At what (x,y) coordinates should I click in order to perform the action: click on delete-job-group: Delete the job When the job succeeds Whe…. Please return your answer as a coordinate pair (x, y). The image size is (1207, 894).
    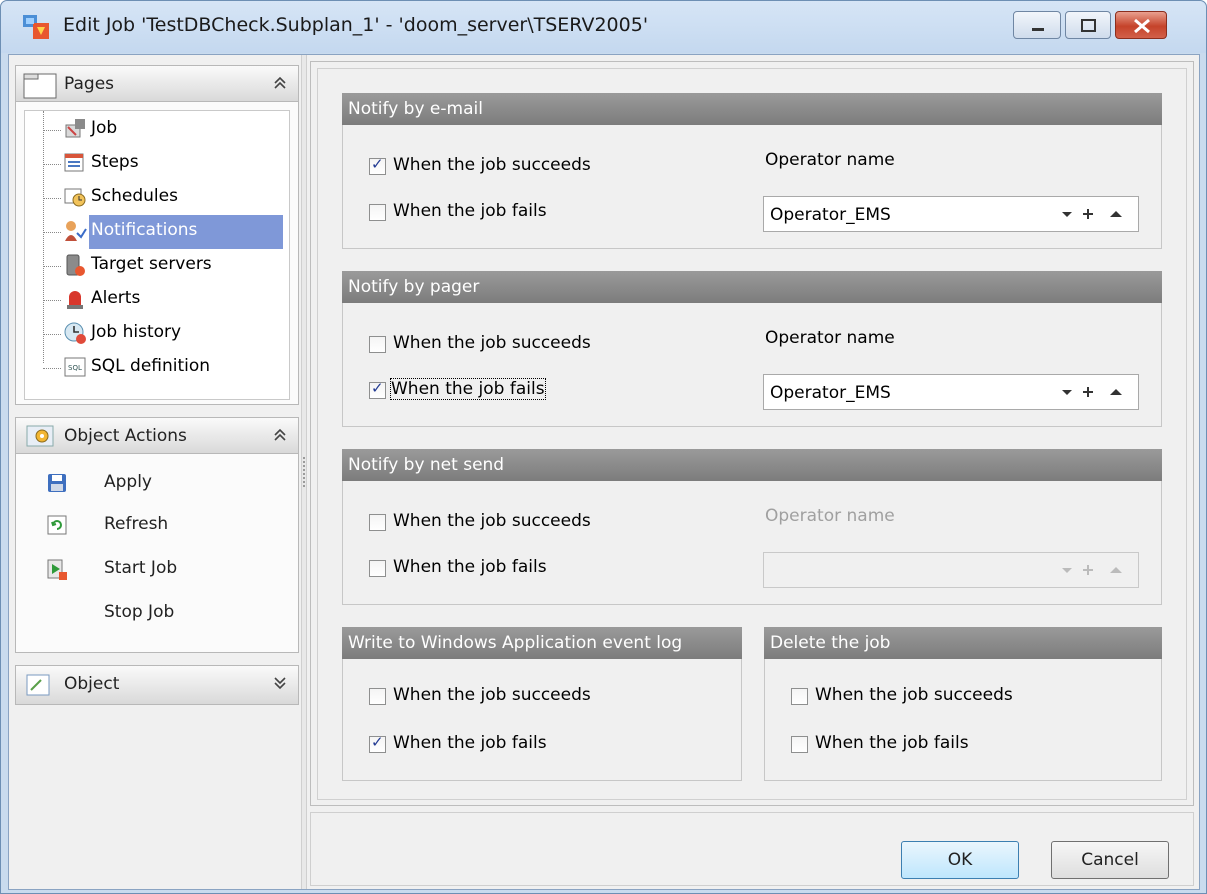
    Looking at the image, I should click on (963, 704).